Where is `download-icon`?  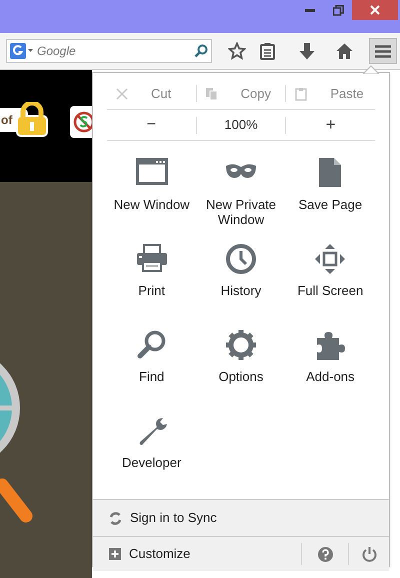 download-icon is located at coordinates (307, 51).